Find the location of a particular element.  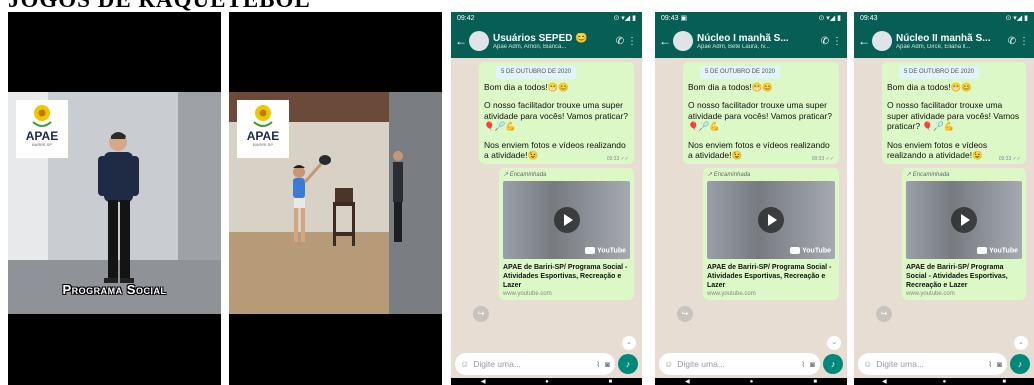

apae-logo: APAE BARIRI-SP is located at coordinates (42, 129).